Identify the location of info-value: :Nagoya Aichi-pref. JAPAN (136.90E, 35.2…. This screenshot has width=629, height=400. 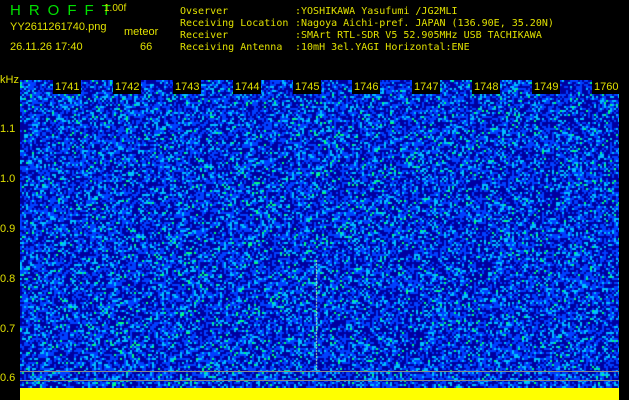
(424, 23).